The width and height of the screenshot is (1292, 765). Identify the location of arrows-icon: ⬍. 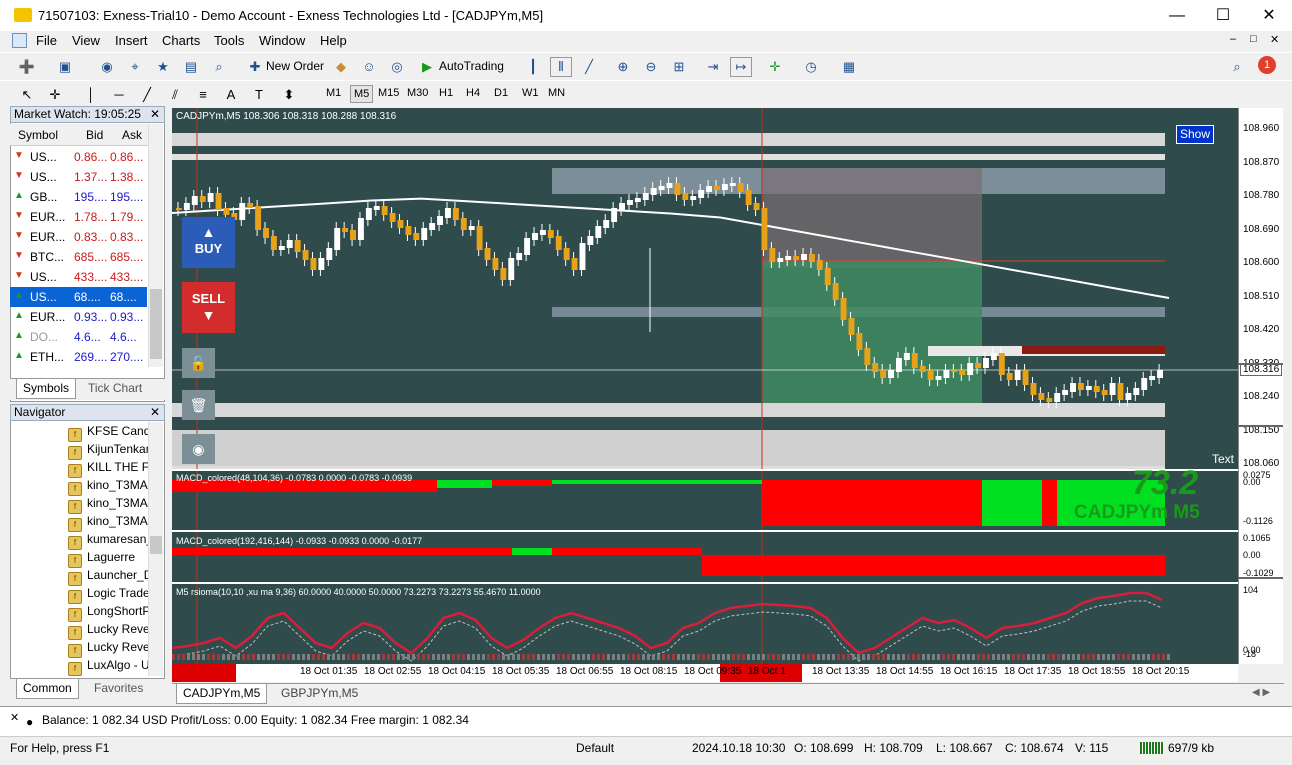
(289, 95).